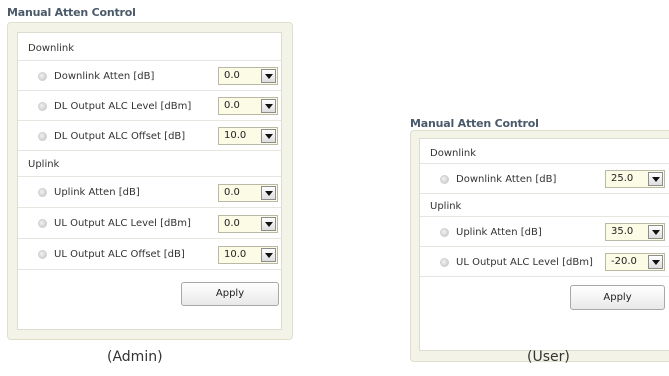  Describe the element at coordinates (104, 76) in the screenshot. I see `admin-row-label: Downlink Atten [dB]` at that location.